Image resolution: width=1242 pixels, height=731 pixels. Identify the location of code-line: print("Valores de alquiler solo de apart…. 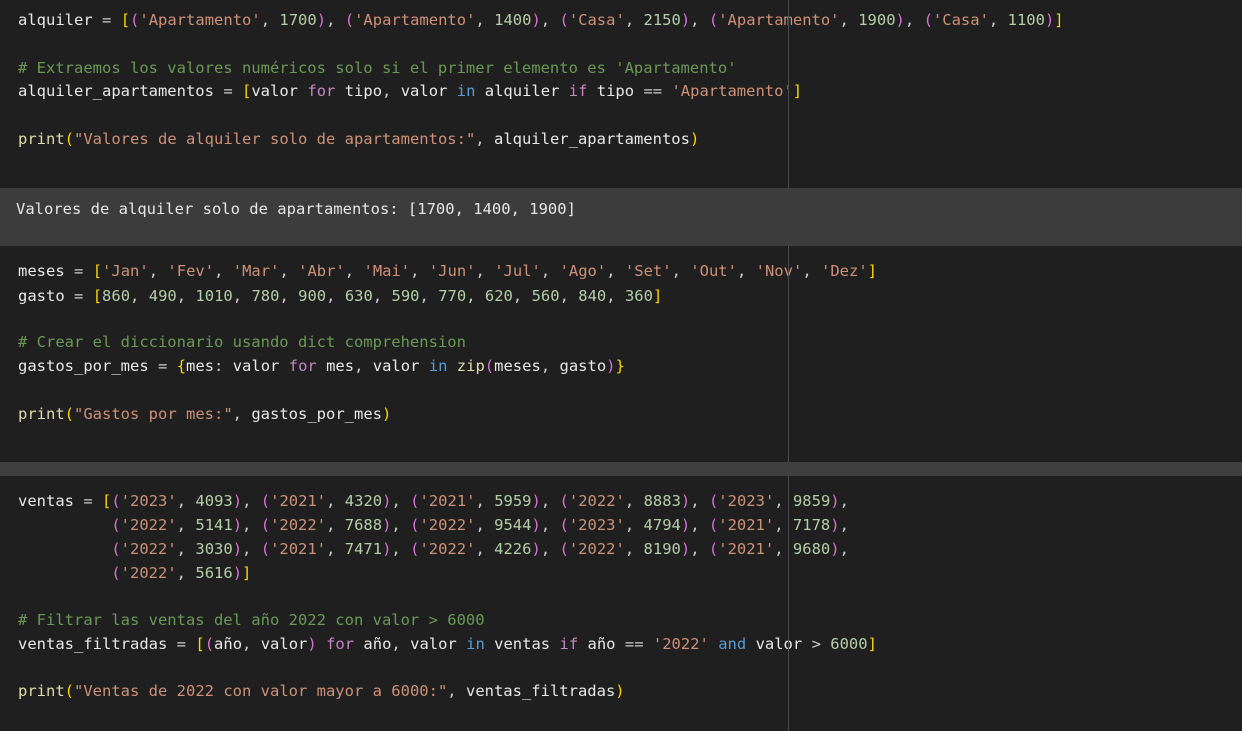
(358, 139).